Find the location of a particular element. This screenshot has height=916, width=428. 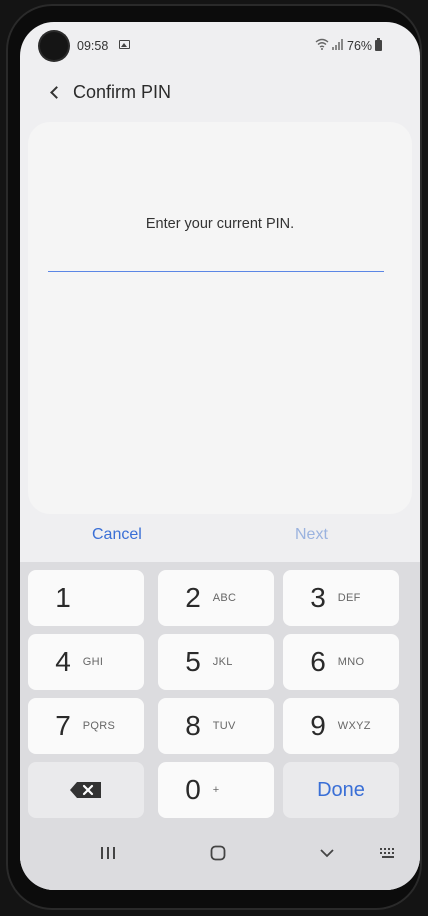

keyboard-switch-button is located at coordinates (388, 853).